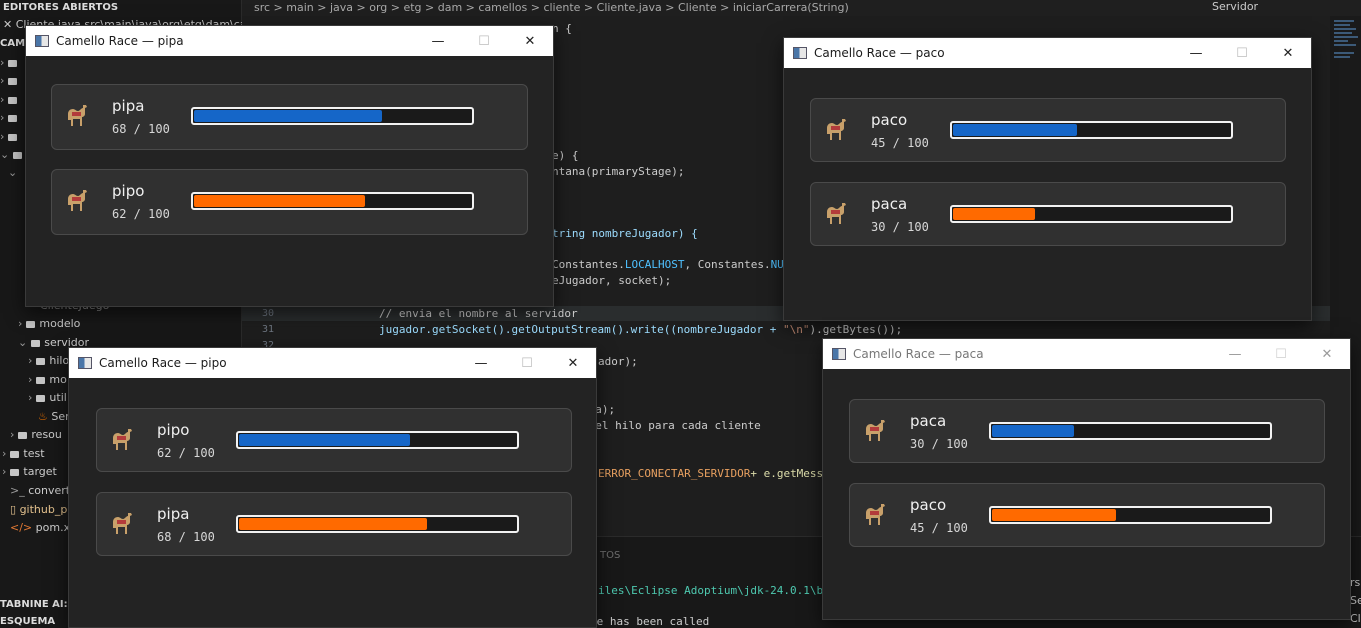 The width and height of the screenshot is (1361, 628). What do you see at coordinates (47, 397) in the screenshot?
I see `tree-item-util: › util` at bounding box center [47, 397].